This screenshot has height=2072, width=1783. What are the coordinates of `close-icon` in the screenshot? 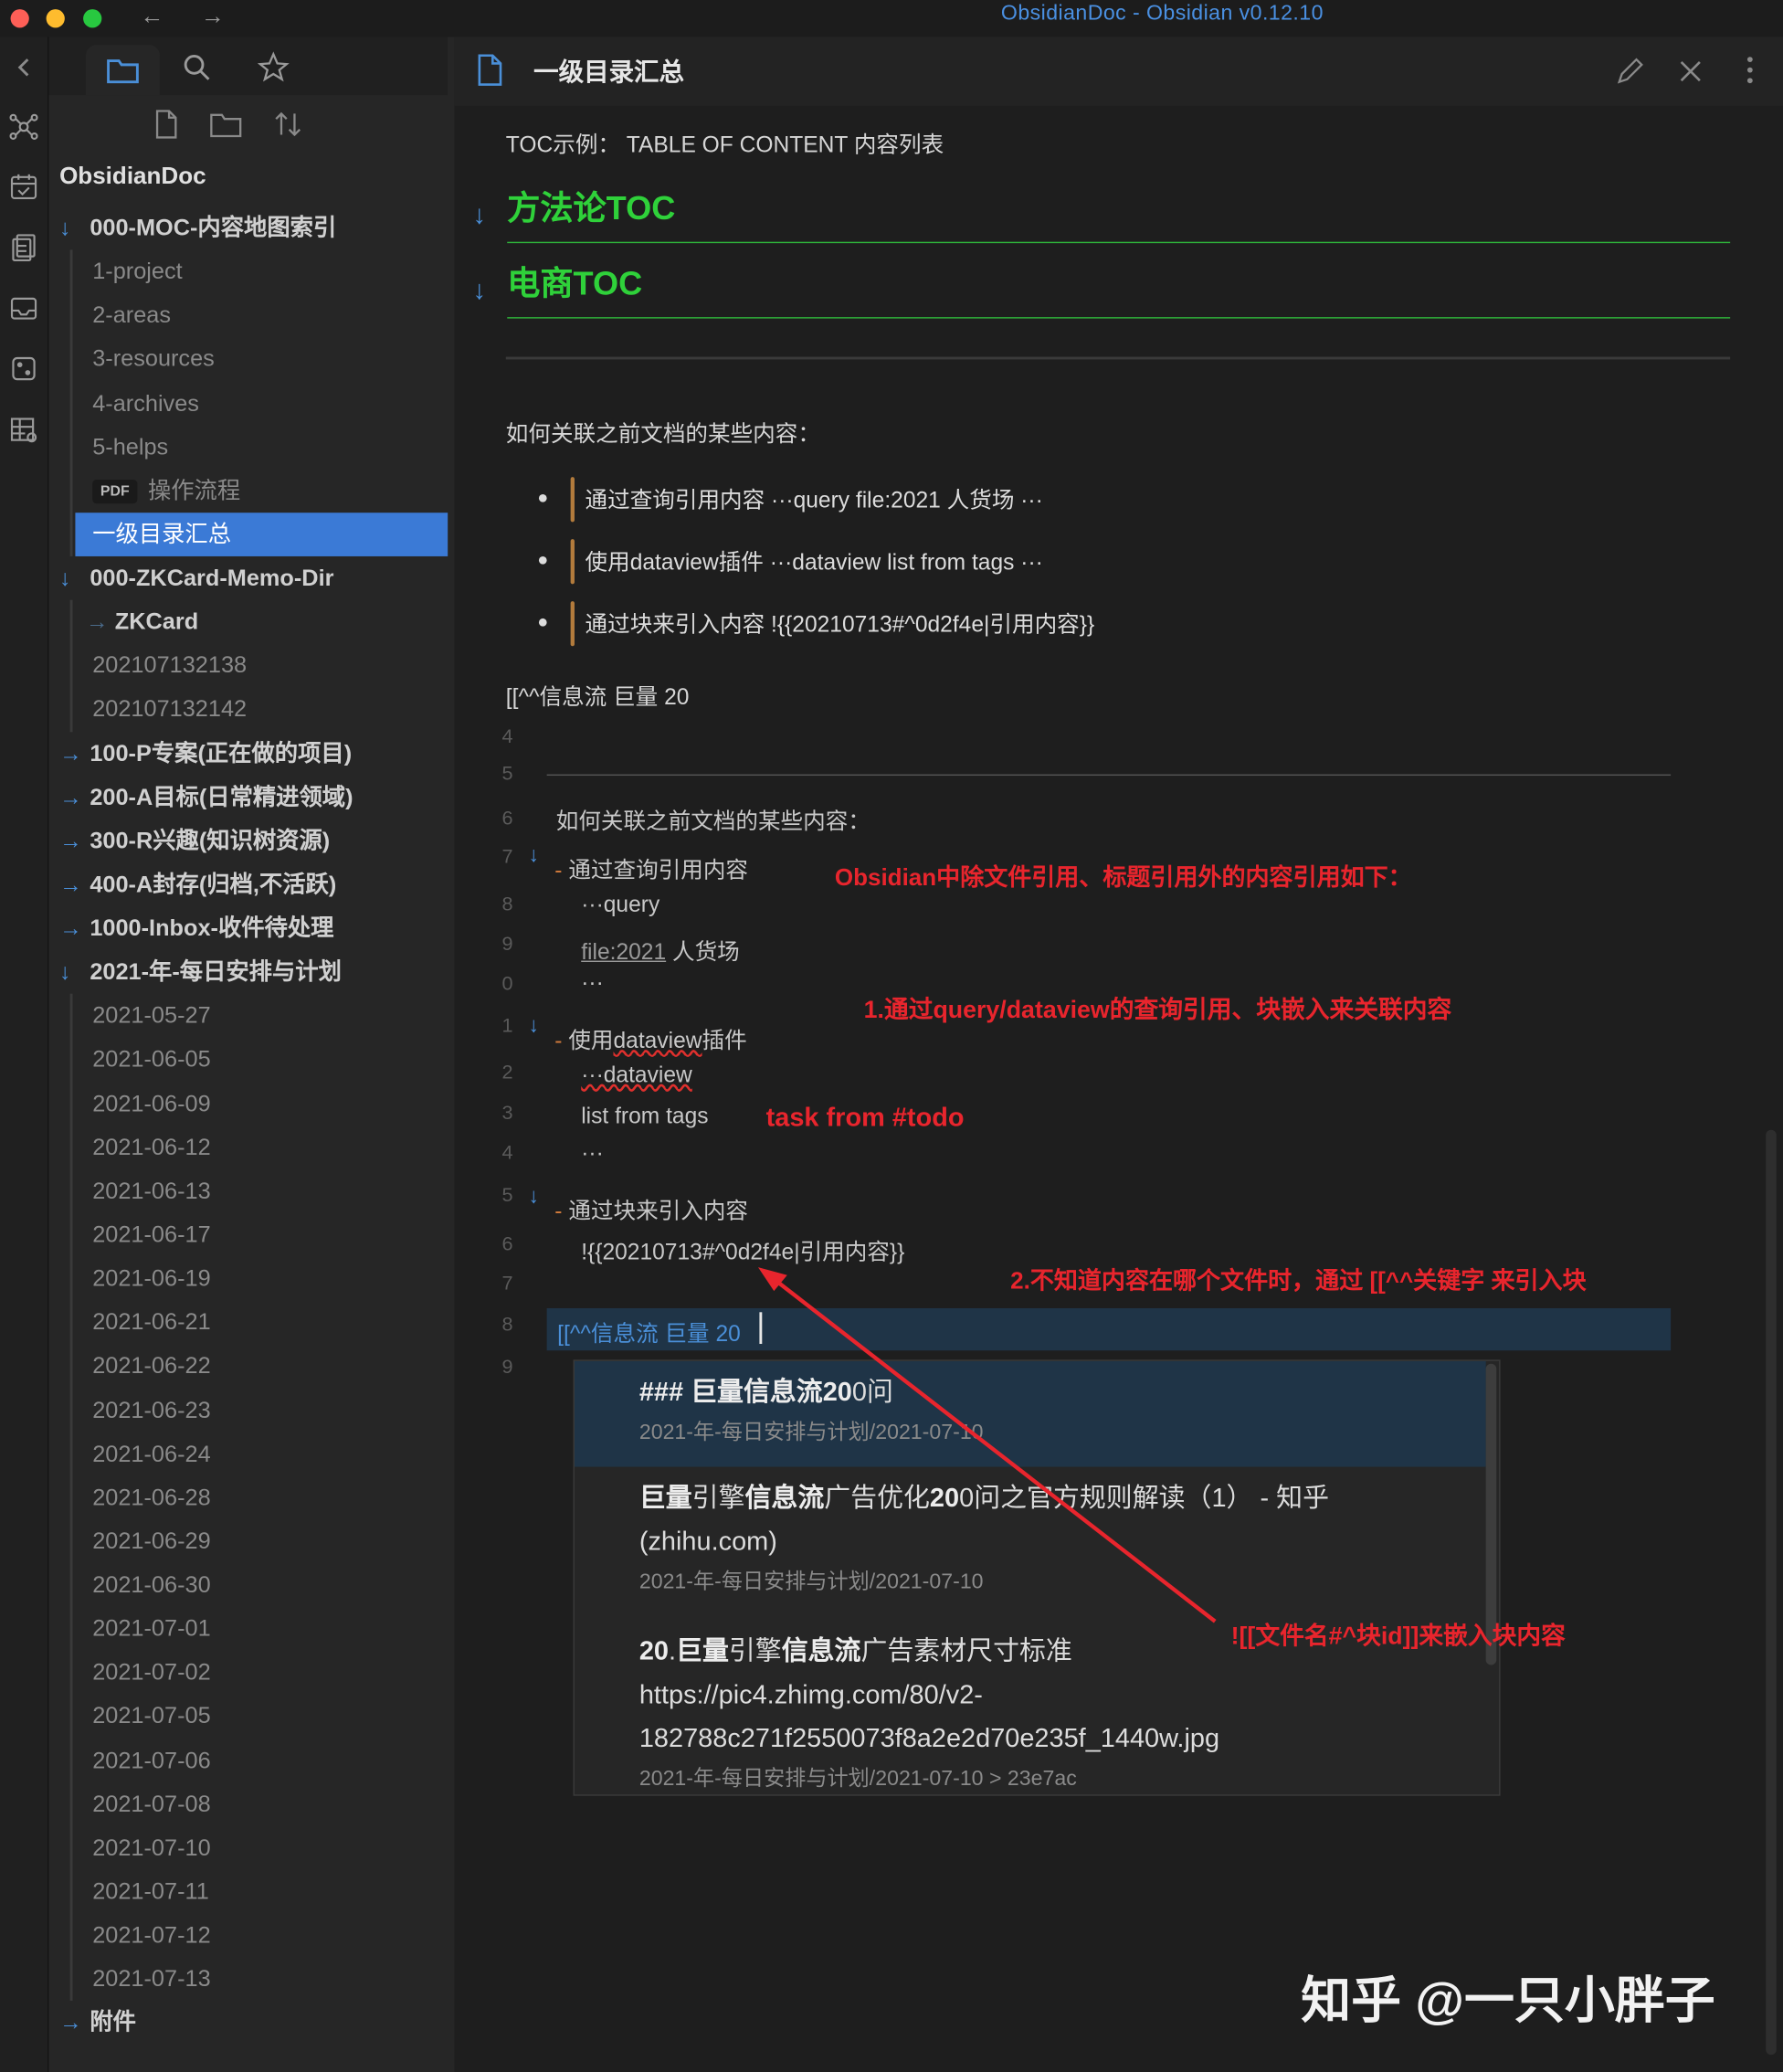 It's located at (1690, 71).